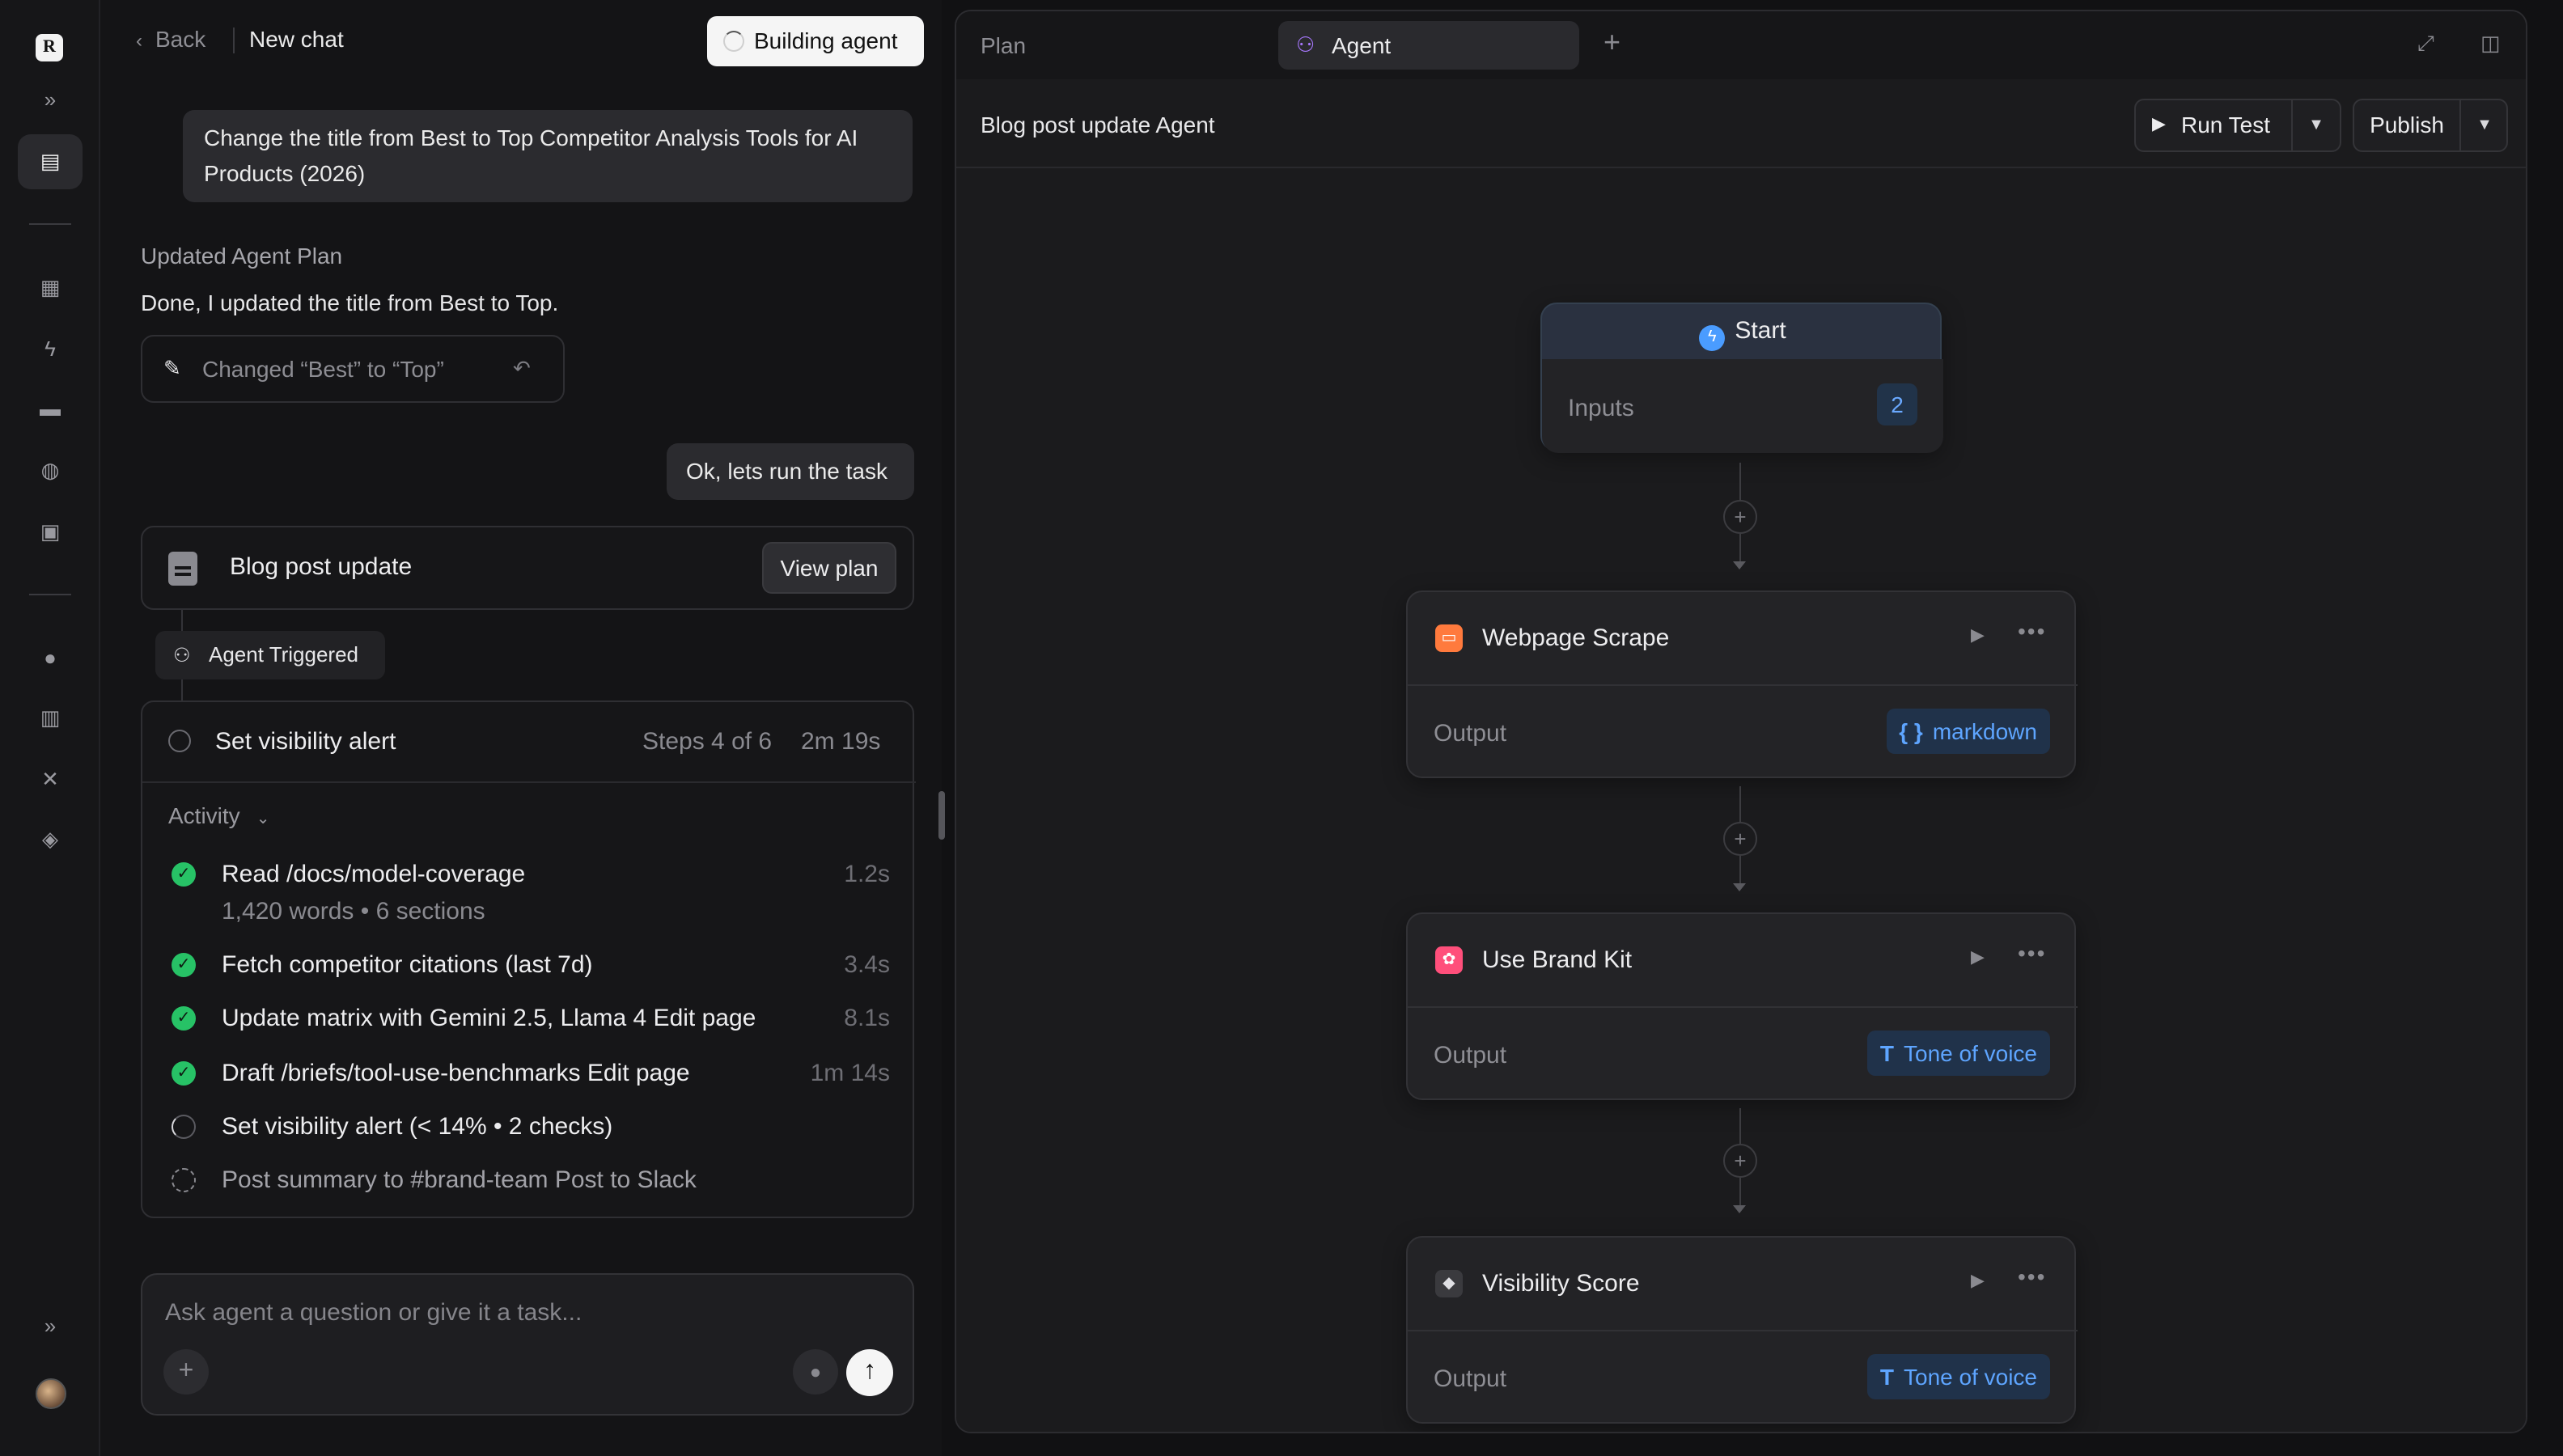  I want to click on inbox-icon: ▤, so click(51, 161).